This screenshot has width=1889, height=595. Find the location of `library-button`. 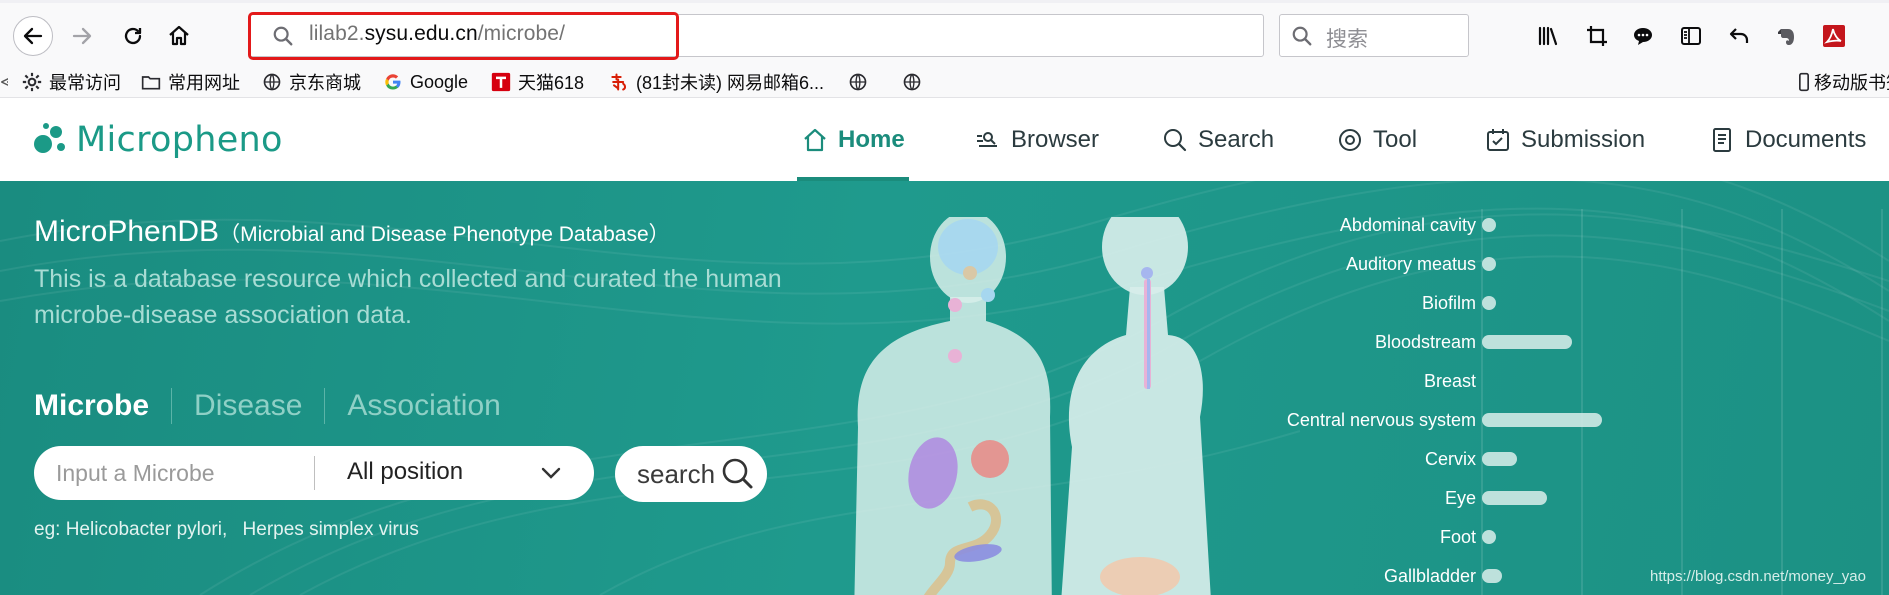

library-button is located at coordinates (1548, 36).